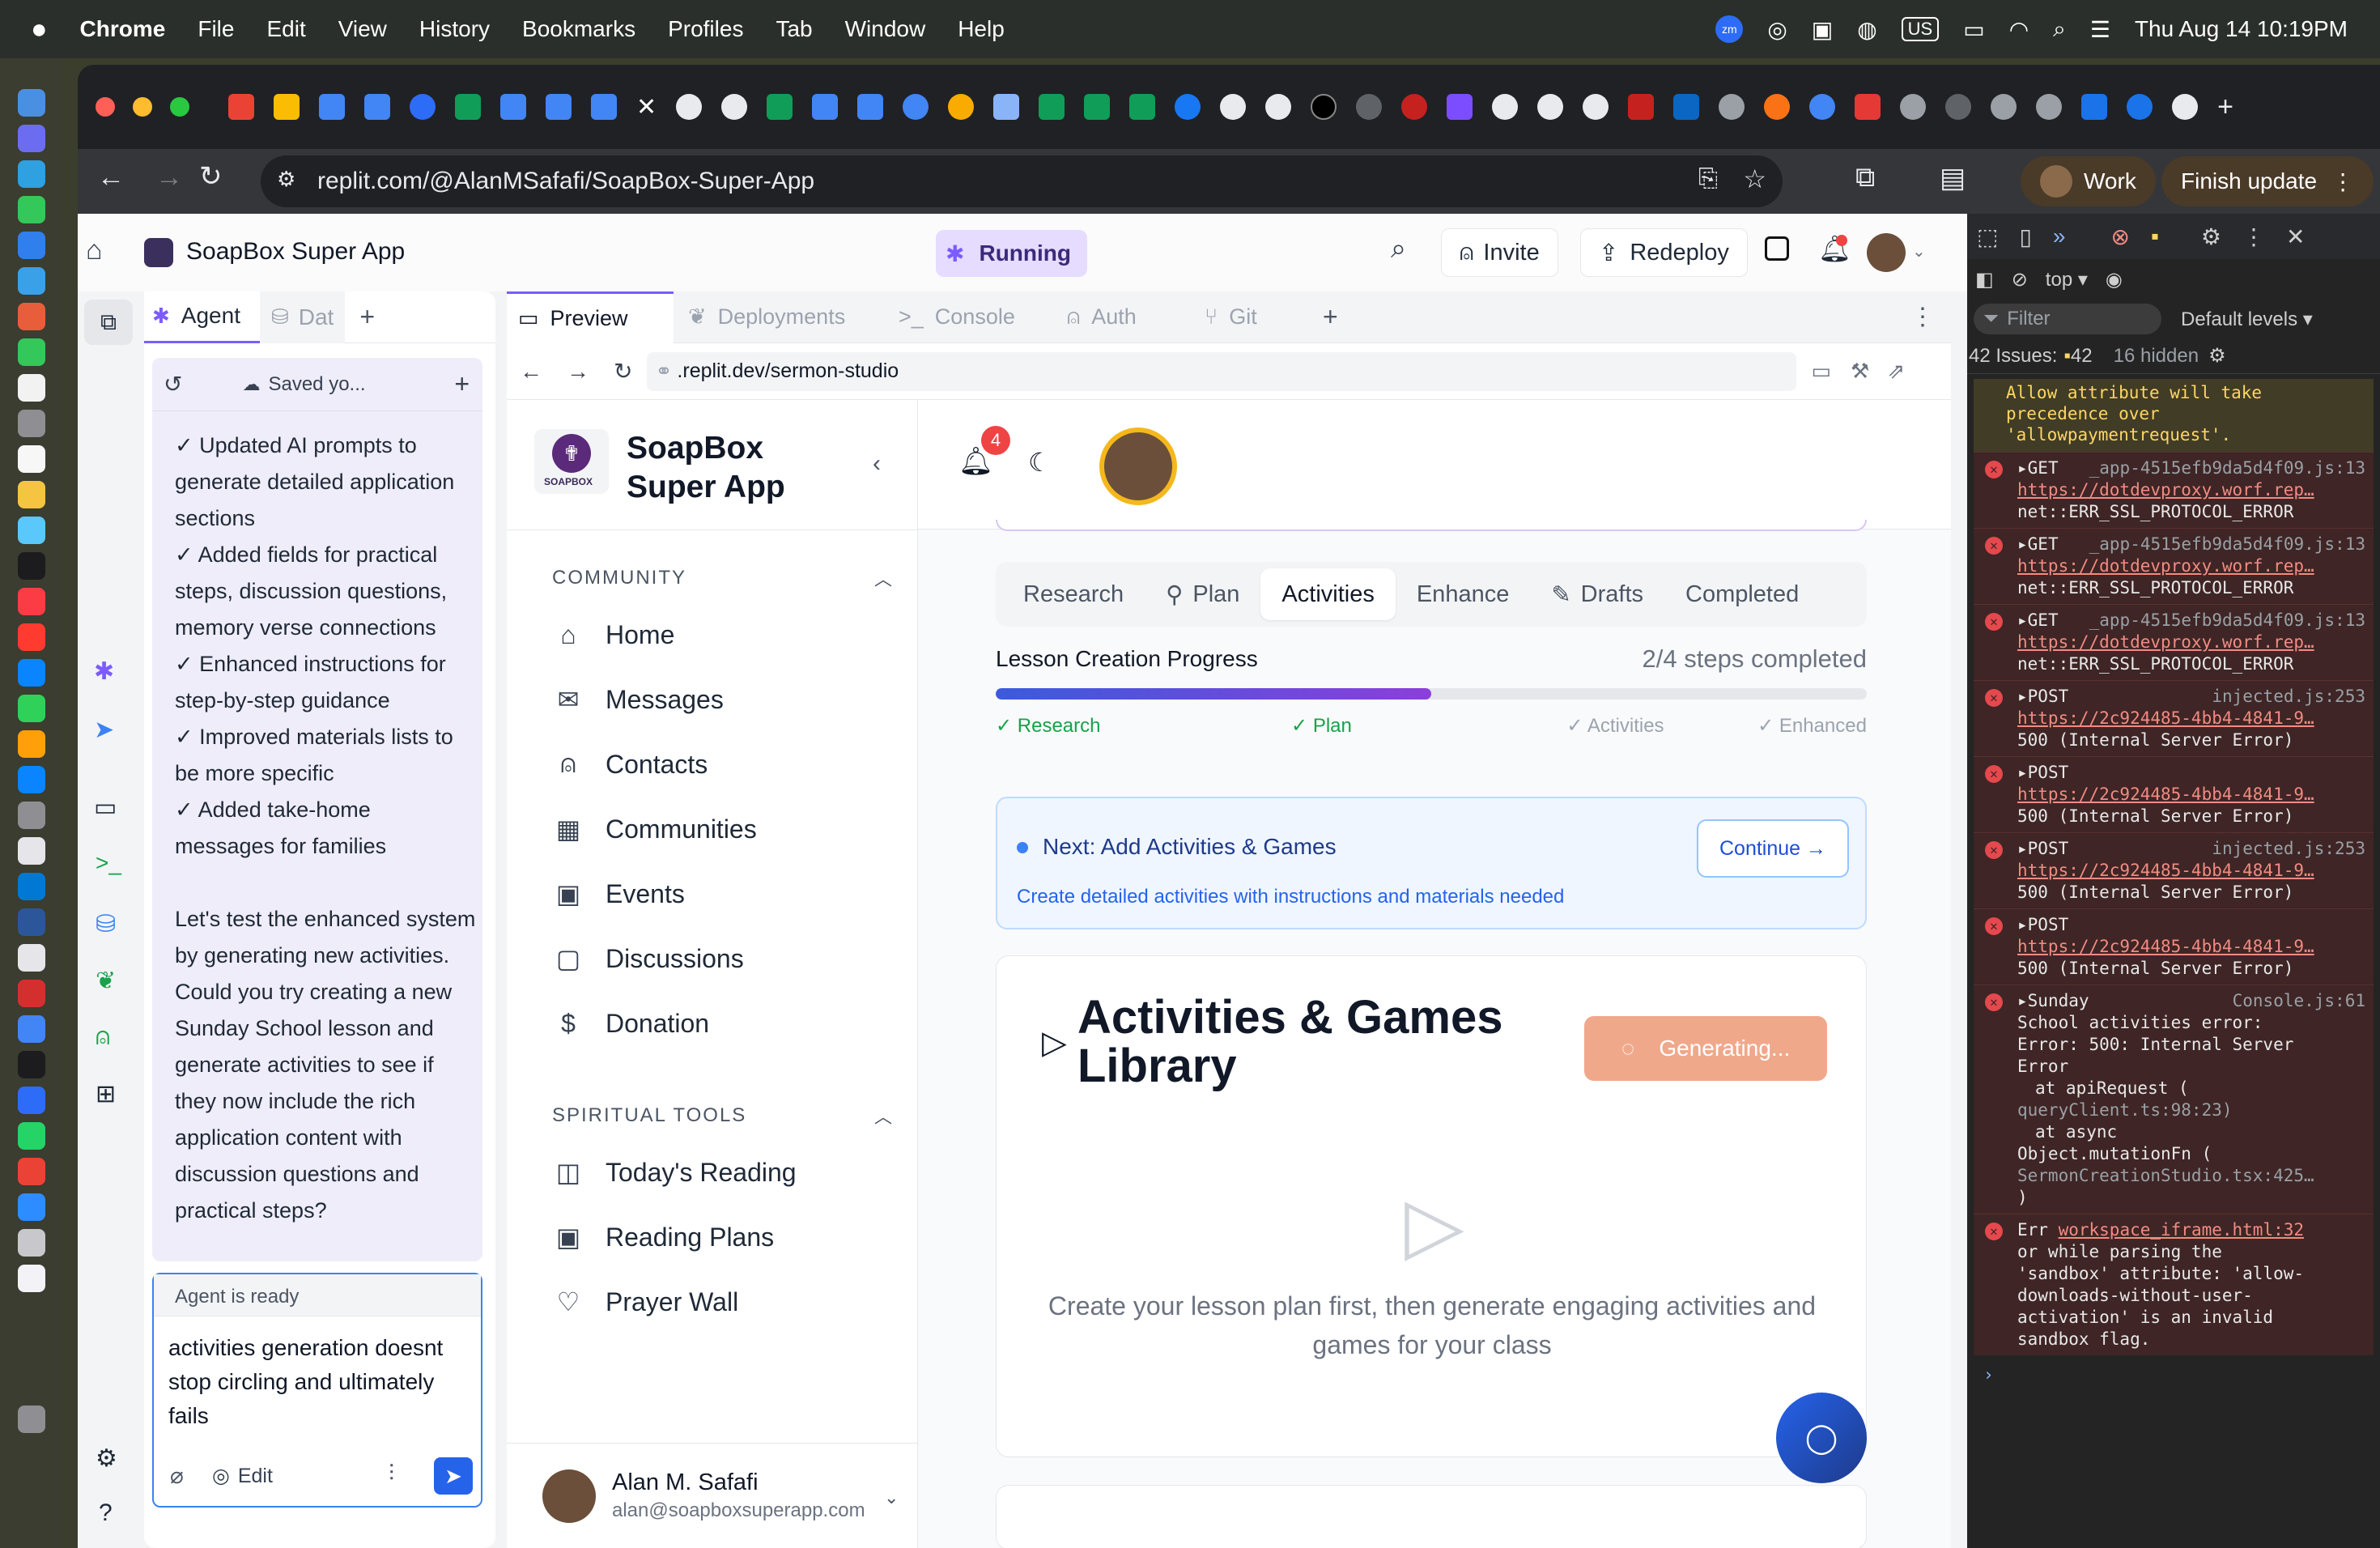  What do you see at coordinates (781, 317) in the screenshot?
I see `tab-deployments: ❦ Deployments` at bounding box center [781, 317].